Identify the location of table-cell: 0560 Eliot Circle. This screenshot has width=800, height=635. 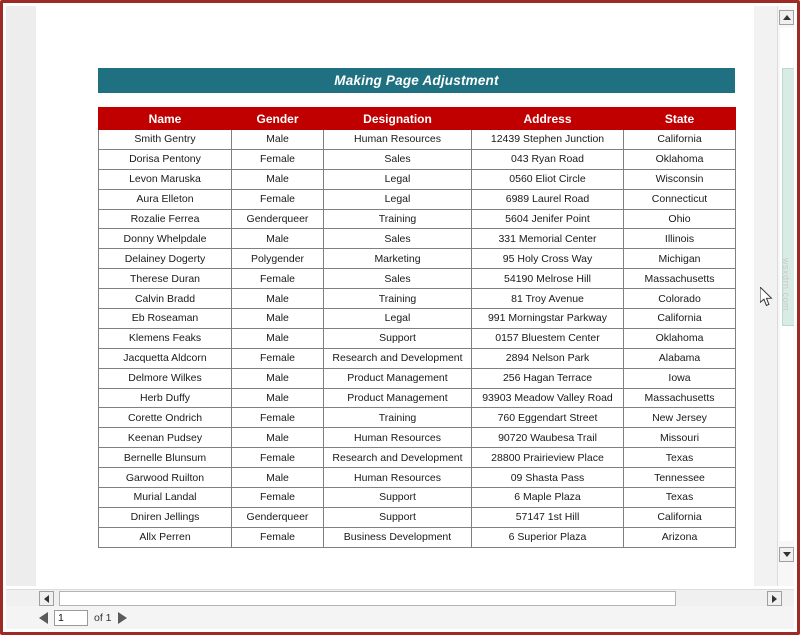
(547, 179).